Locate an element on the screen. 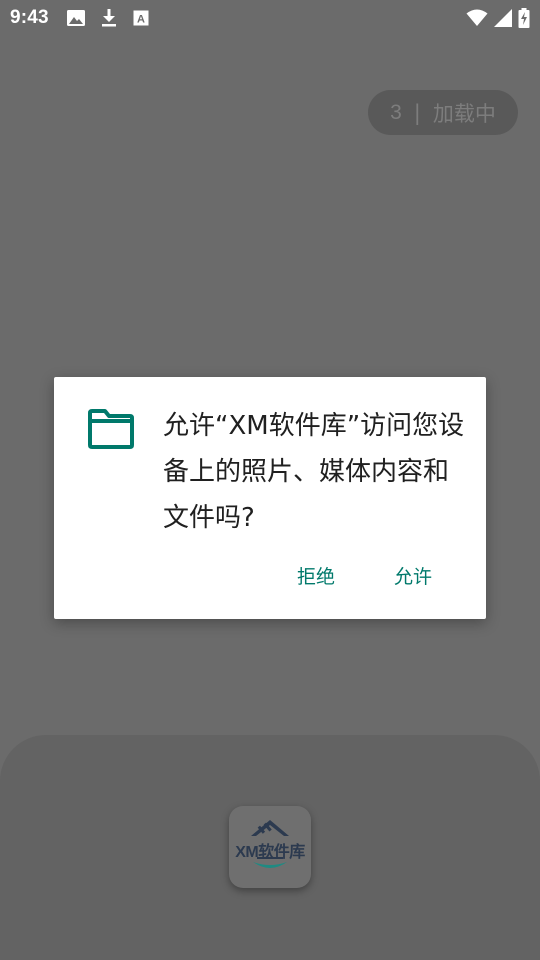 This screenshot has height=960, width=540. allow-button: 允许 is located at coordinates (413, 577).